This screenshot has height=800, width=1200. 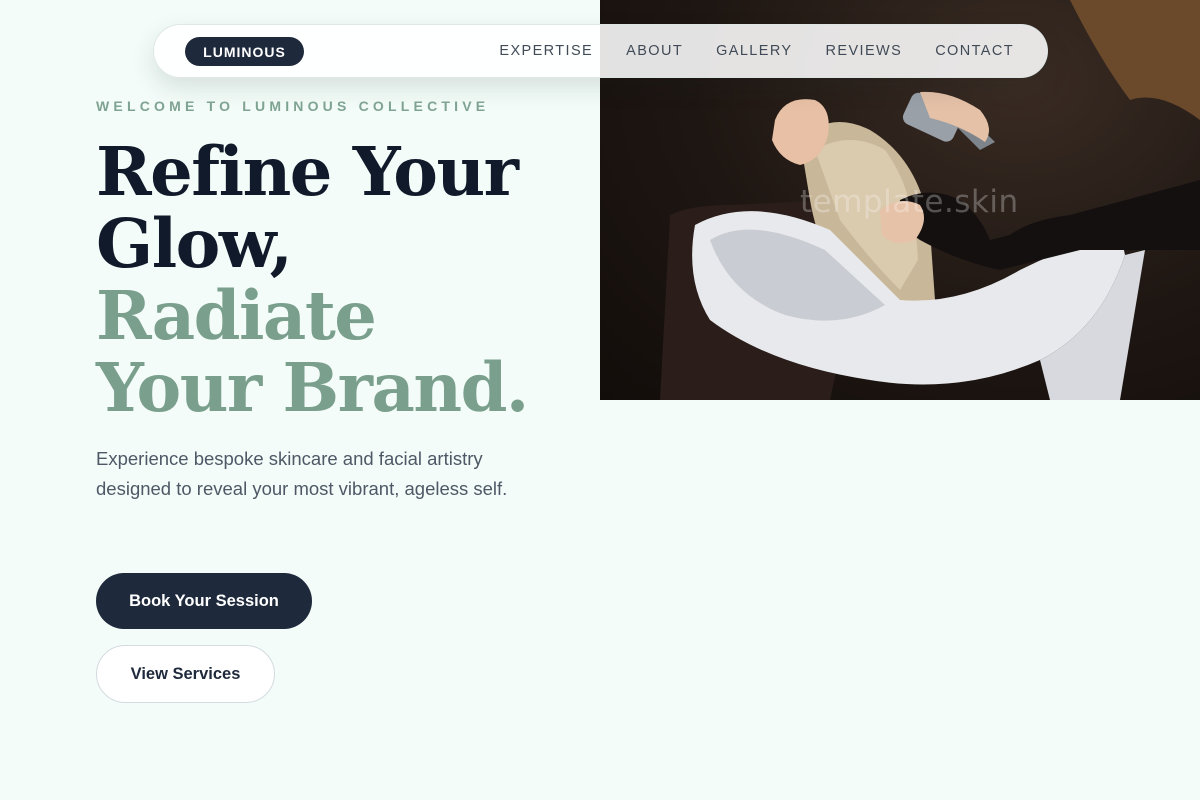 What do you see at coordinates (236, 315) in the screenshot?
I see `headline-line-3: Radiate` at bounding box center [236, 315].